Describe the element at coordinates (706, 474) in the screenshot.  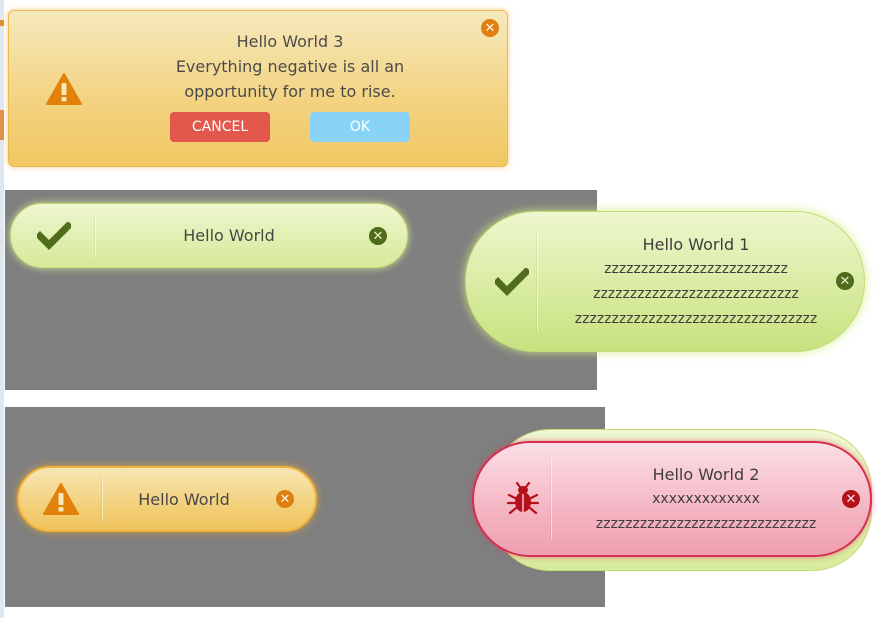
I see `notification-title: Hello World 2` at that location.